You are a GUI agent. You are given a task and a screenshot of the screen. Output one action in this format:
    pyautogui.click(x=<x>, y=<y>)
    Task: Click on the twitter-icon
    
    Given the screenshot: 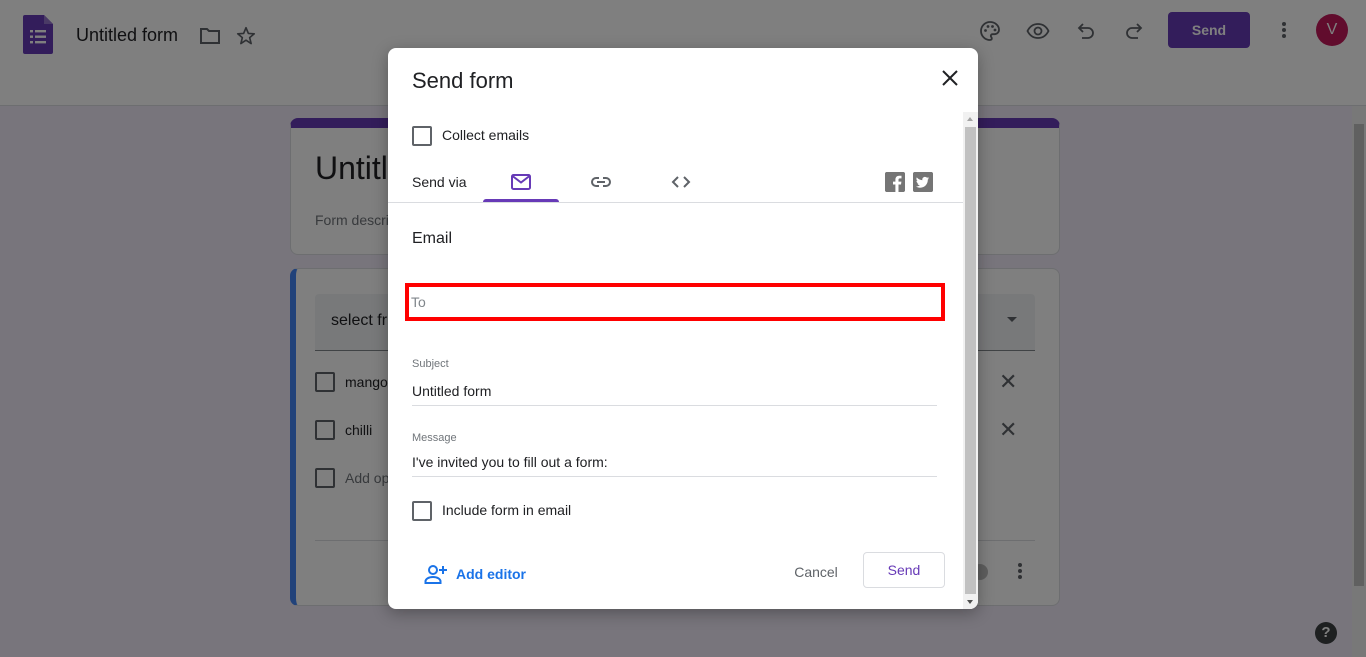 What is the action you would take?
    pyautogui.click(x=923, y=182)
    